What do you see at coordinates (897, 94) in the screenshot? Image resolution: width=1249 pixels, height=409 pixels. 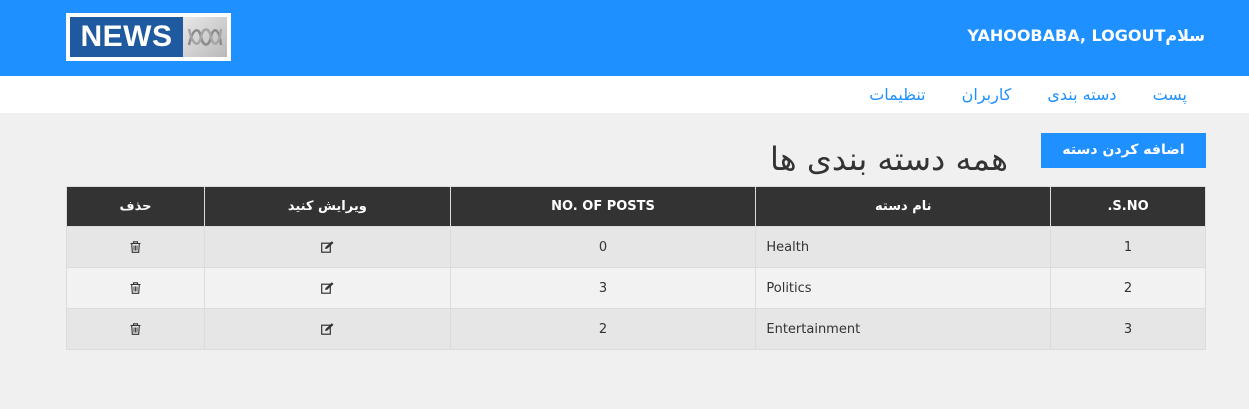 I see `menu-item-settings: تنظیمات` at bounding box center [897, 94].